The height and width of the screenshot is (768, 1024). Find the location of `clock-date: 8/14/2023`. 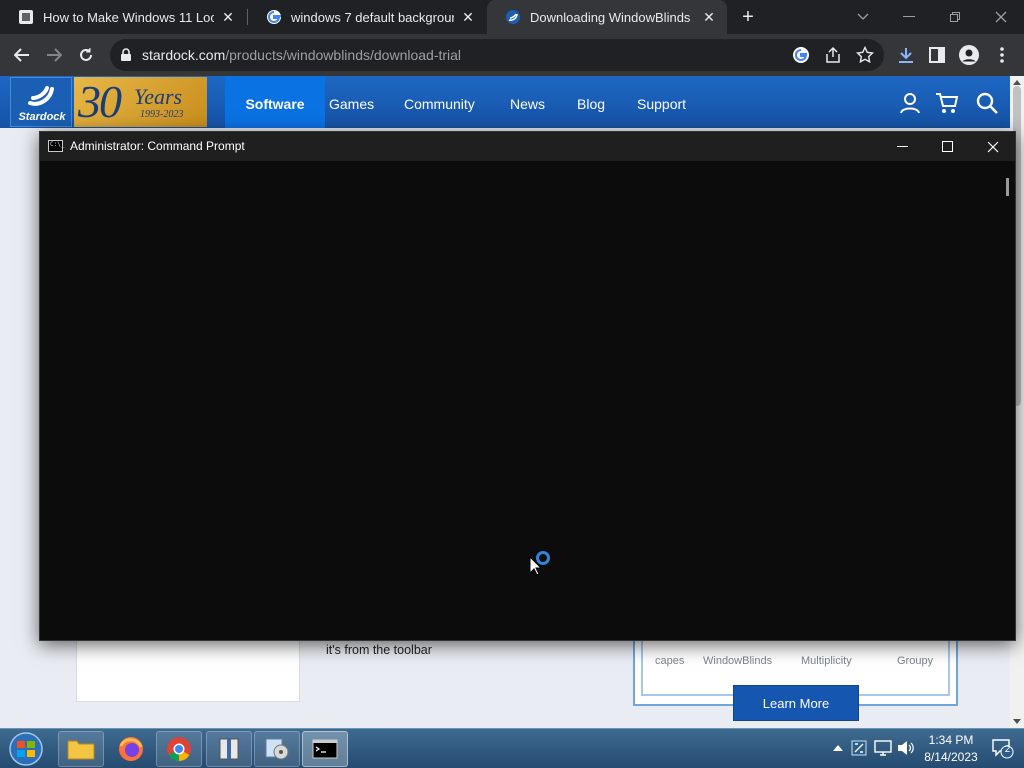

clock-date: 8/14/2023 is located at coordinates (951, 757).